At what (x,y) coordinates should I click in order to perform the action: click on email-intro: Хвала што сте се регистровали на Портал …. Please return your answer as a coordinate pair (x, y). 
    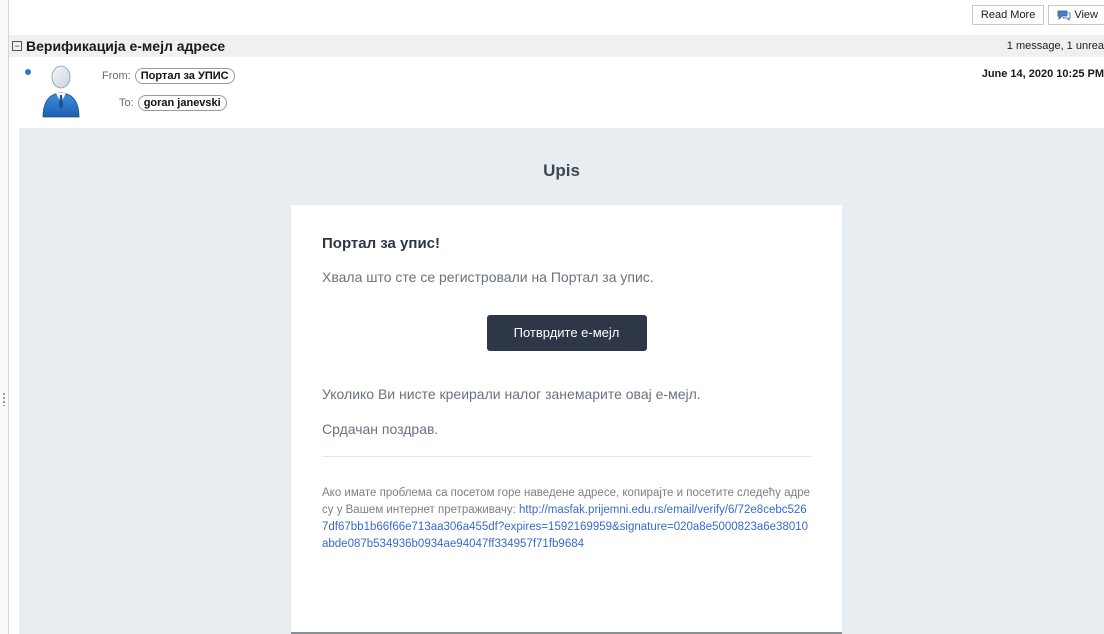
    Looking at the image, I should click on (488, 277).